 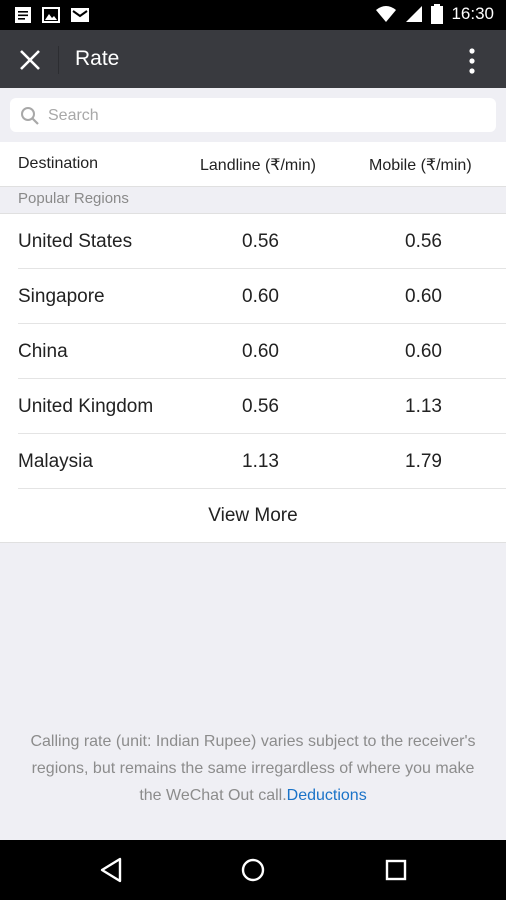 What do you see at coordinates (327, 795) in the screenshot?
I see `deductions-link: Deductions` at bounding box center [327, 795].